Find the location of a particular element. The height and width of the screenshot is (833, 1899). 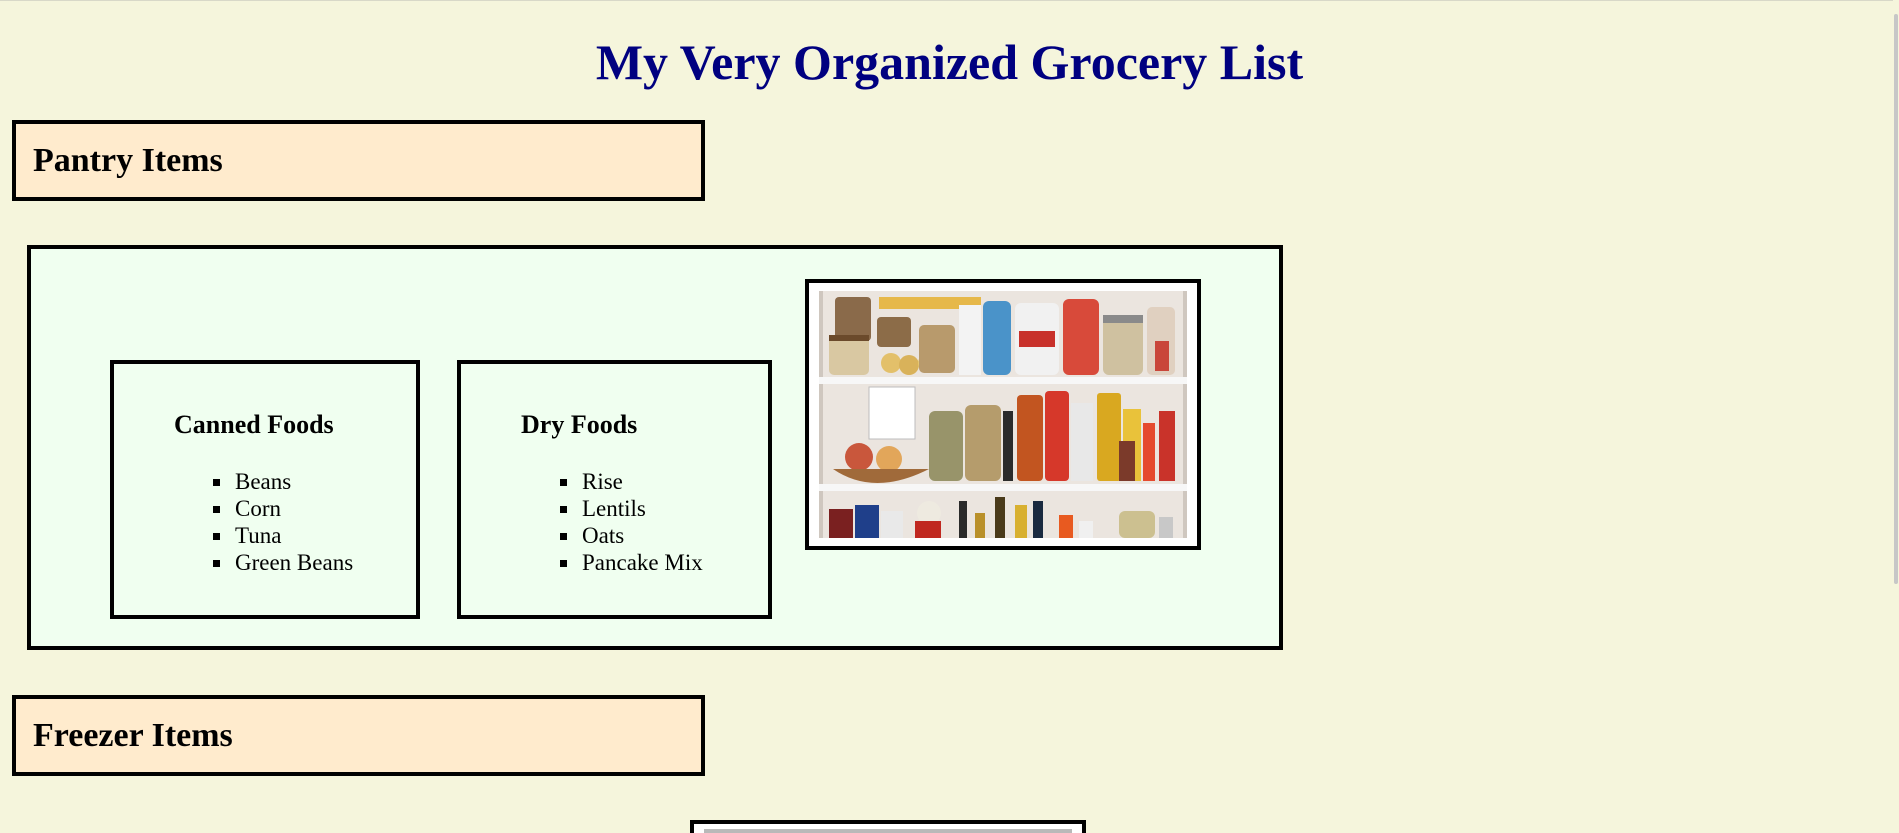

list-item: Lentils is located at coordinates (631, 508).